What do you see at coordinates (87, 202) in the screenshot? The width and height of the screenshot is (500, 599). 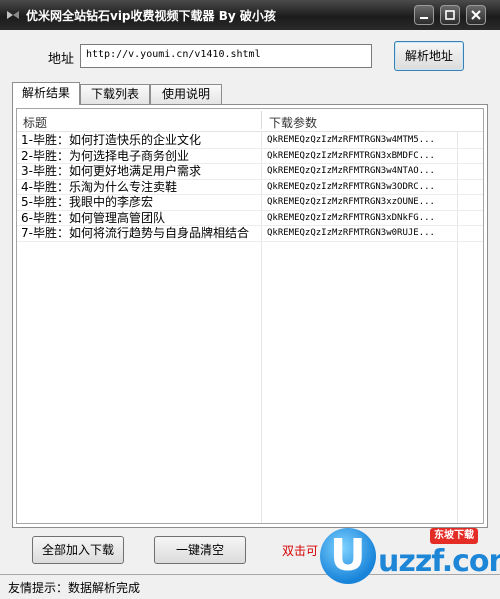 I see `row-title: 5-毕胜：我眼中的李彦宏` at bounding box center [87, 202].